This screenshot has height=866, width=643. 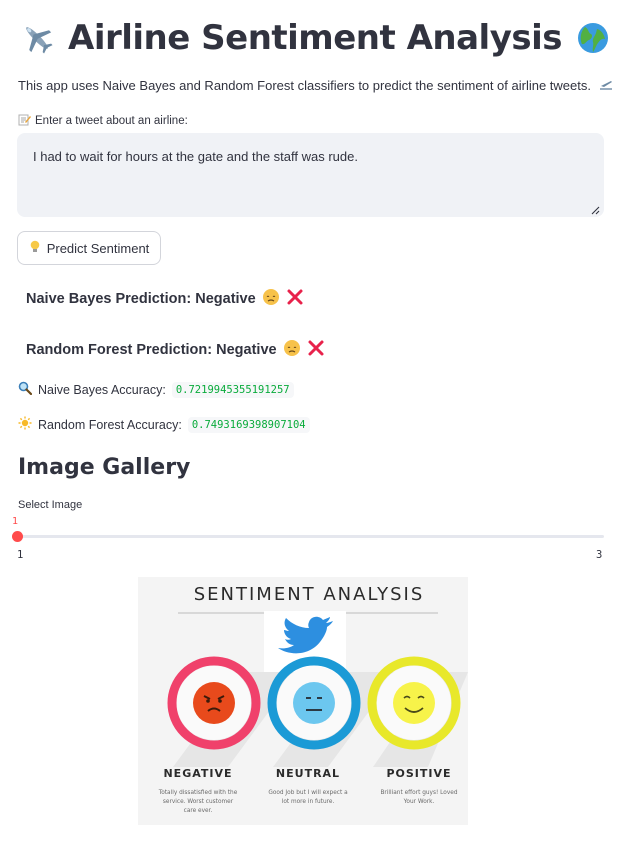 I want to click on angry-face-icon, so click(x=214, y=703).